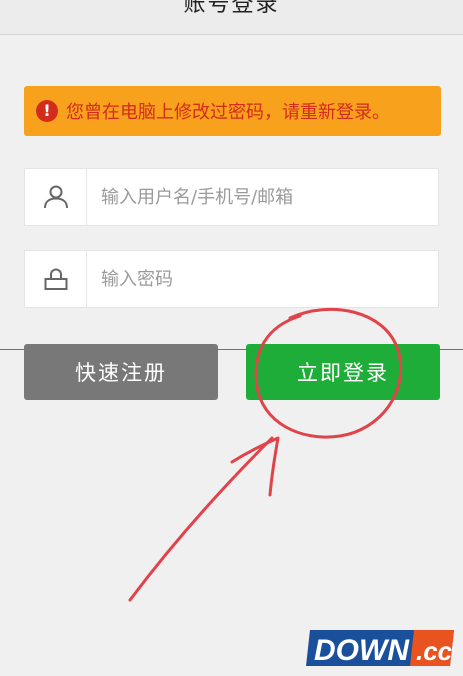 The width and height of the screenshot is (463, 676). I want to click on lock-icon, so click(56, 279).